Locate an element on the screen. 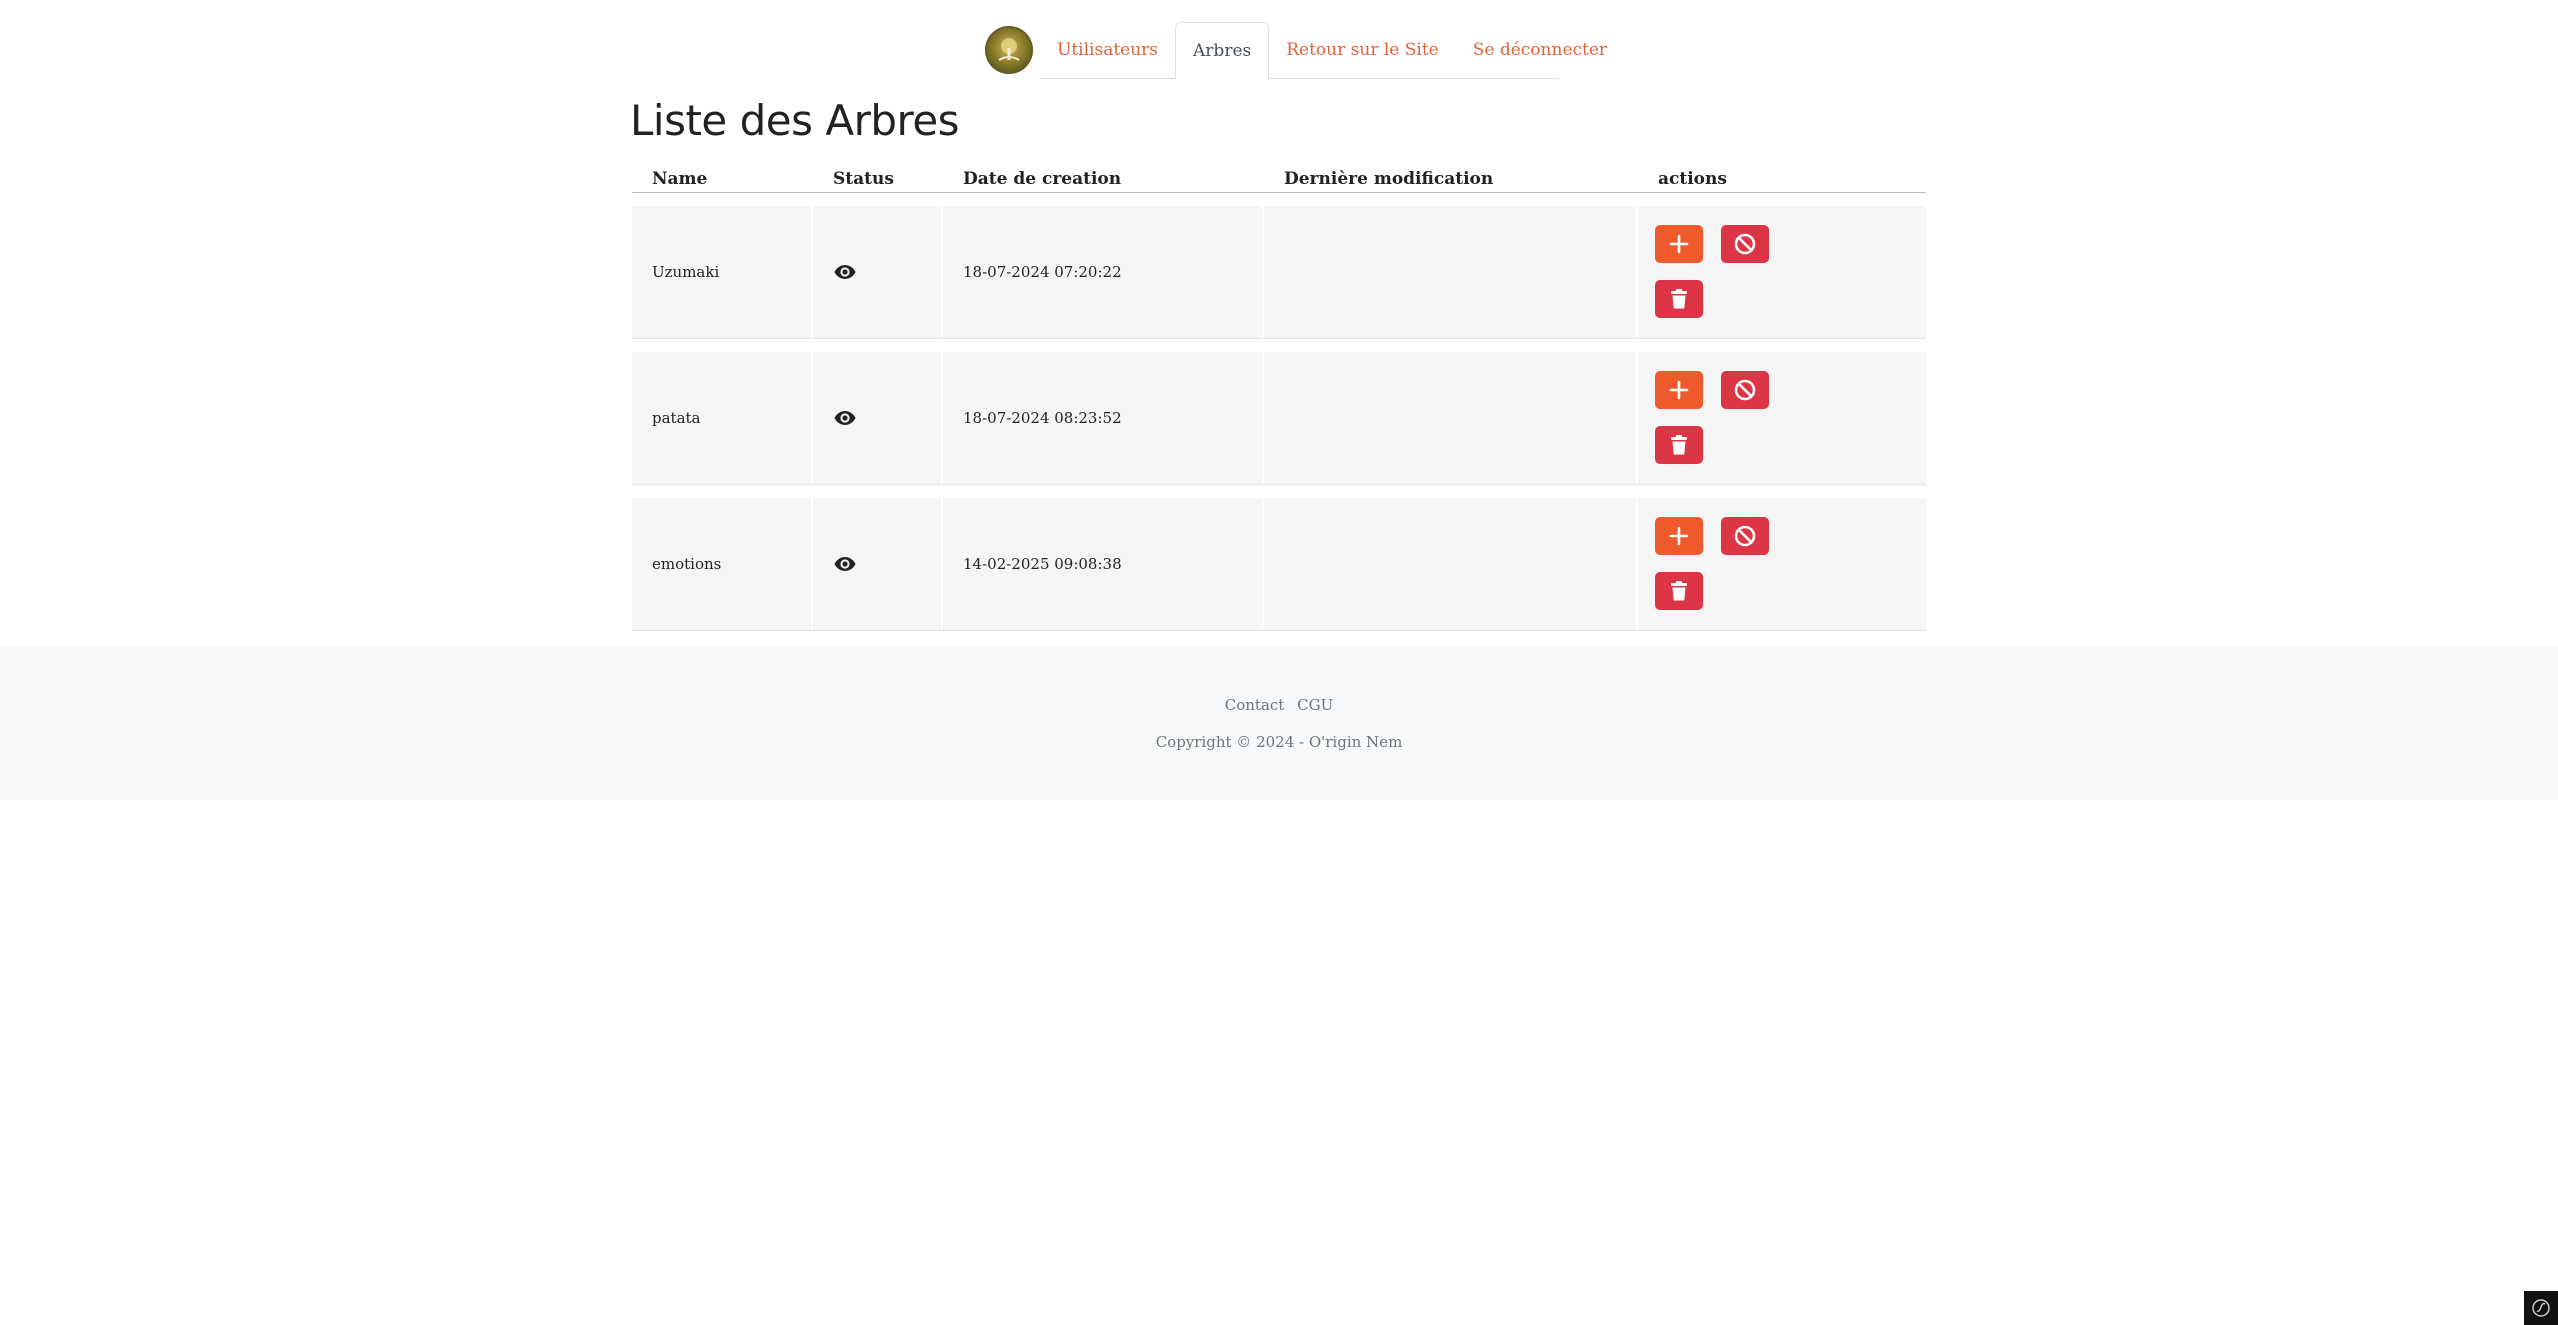 Image resolution: width=2558 pixels, height=1325 pixels. debug-toolbar-toggle is located at coordinates (2541, 1308).